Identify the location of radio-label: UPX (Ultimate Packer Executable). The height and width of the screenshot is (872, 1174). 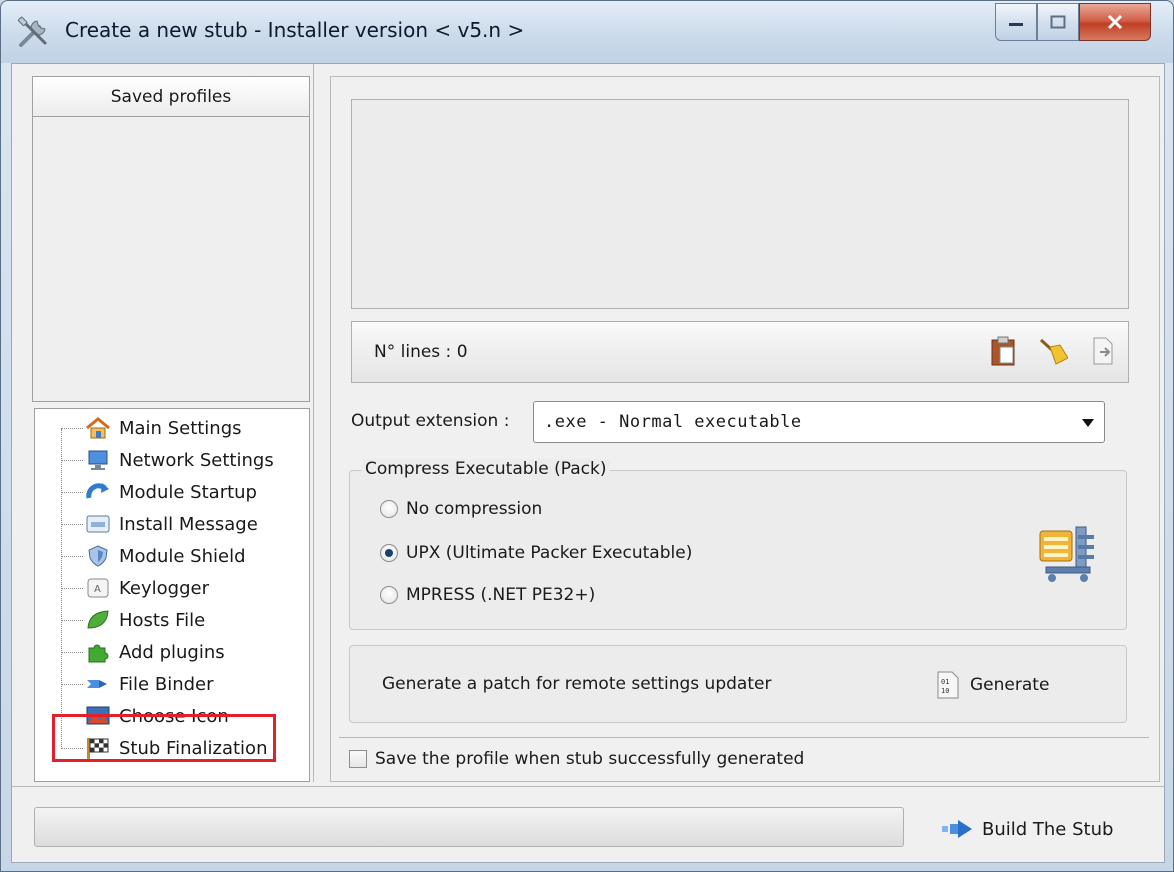
(549, 553).